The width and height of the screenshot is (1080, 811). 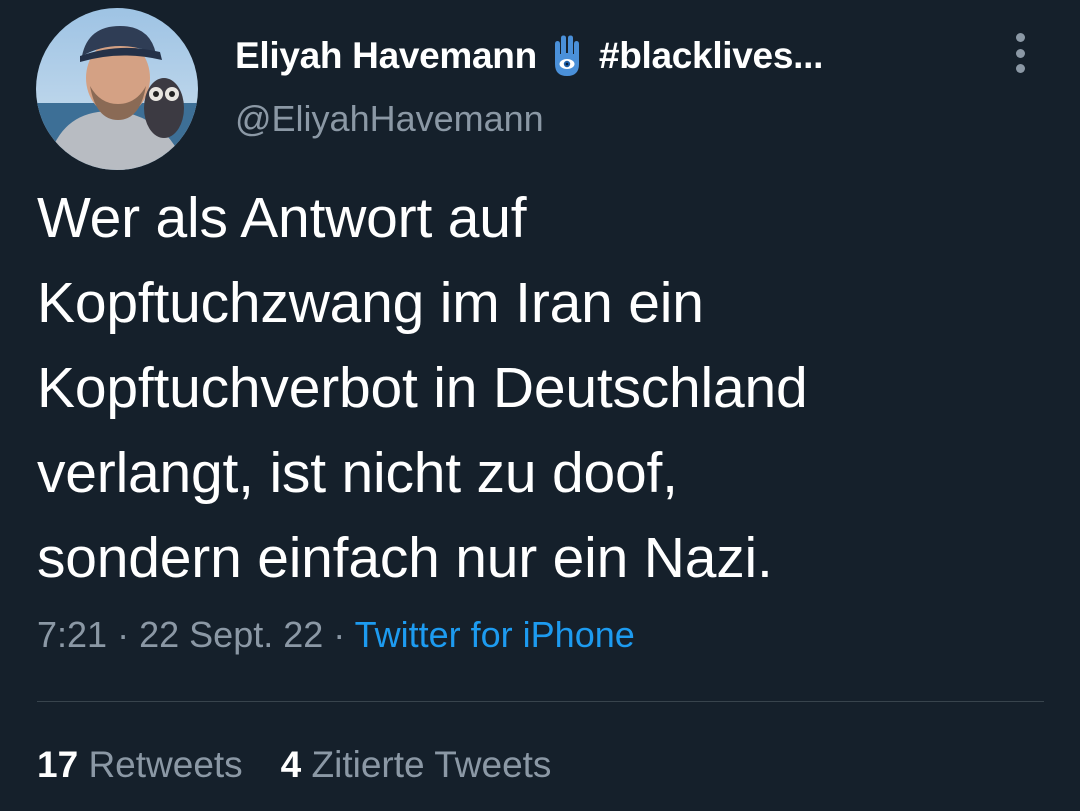 What do you see at coordinates (386, 56) in the screenshot?
I see `display-name: Eliyah Havemann` at bounding box center [386, 56].